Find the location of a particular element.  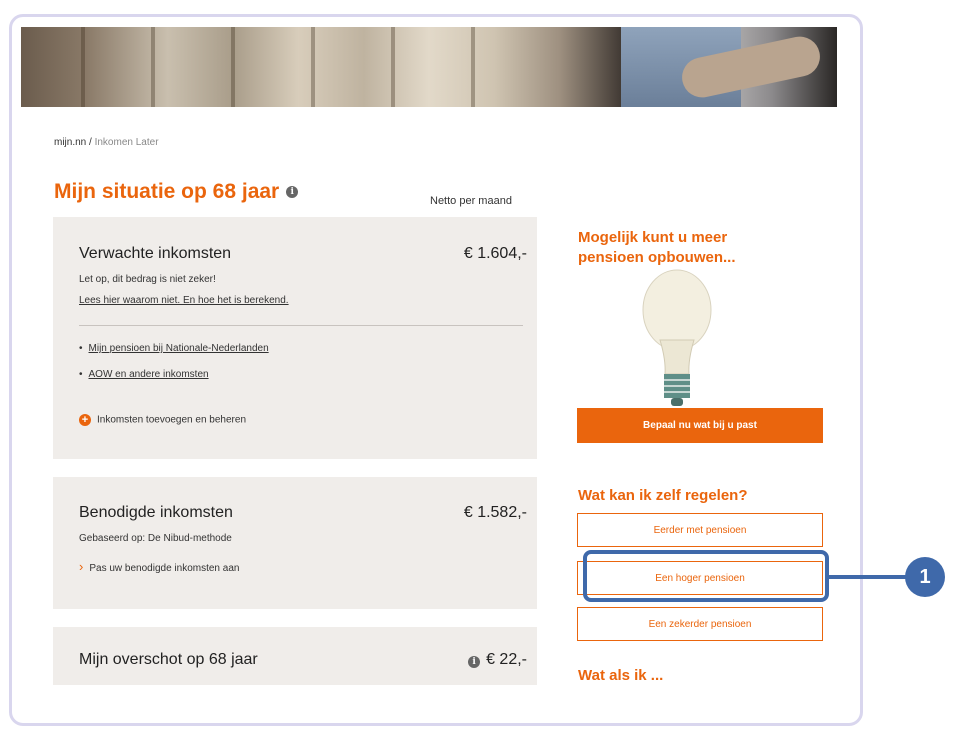

list-item: • Mijn pensioen bij Nationale-Nederlanden is located at coordinates (174, 348).